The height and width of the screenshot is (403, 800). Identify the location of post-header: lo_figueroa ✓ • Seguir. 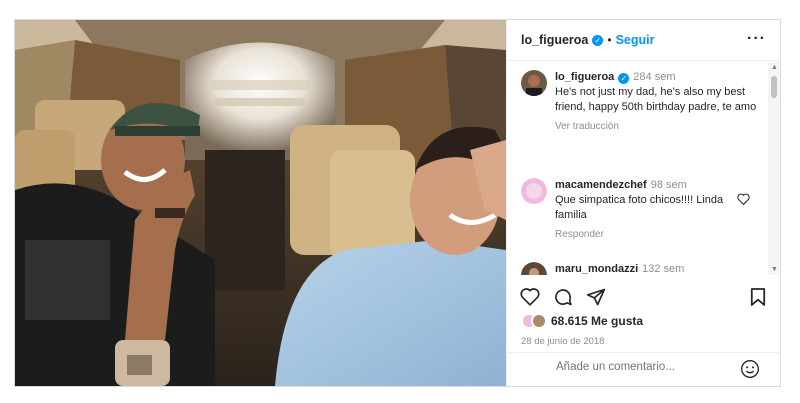
(643, 40).